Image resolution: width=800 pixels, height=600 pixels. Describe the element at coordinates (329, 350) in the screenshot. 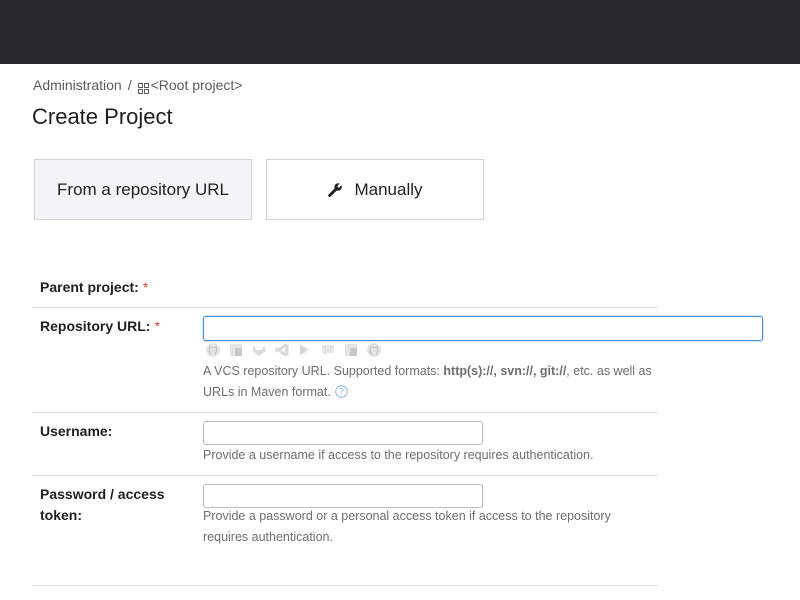

I see `space-icon` at that location.